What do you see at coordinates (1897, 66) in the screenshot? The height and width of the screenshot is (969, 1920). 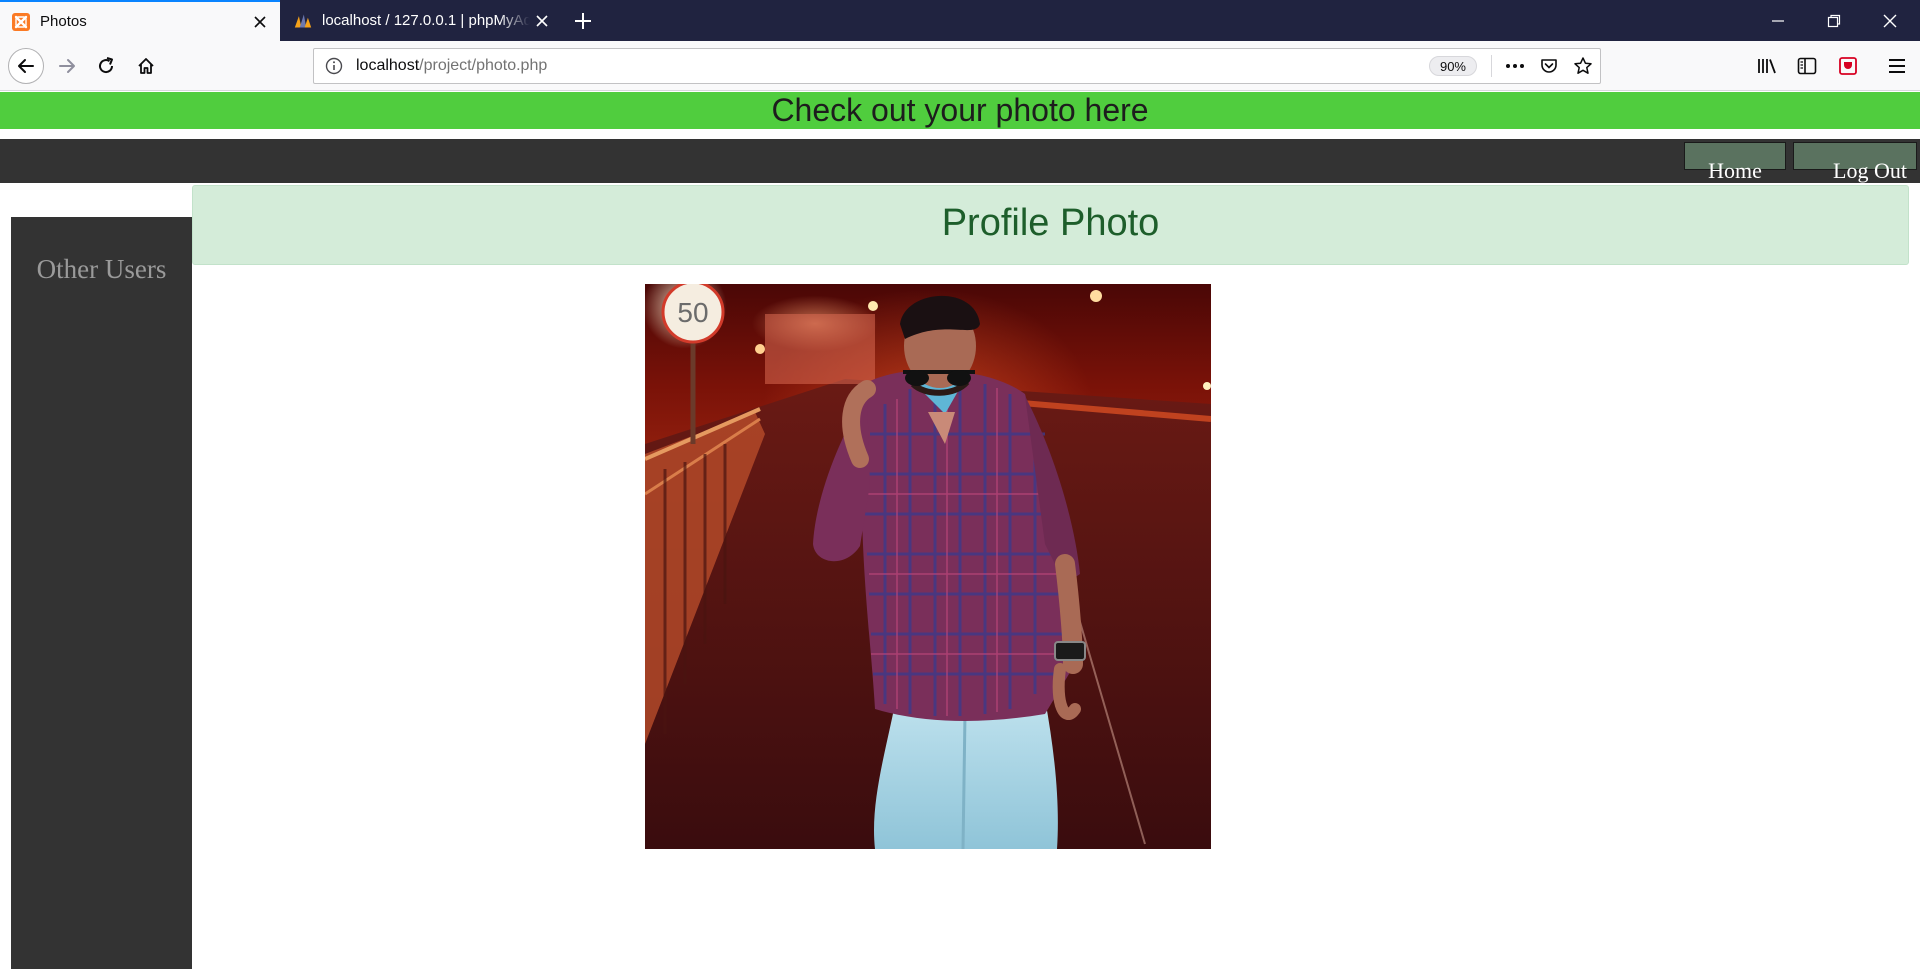 I see `menu-icon` at bounding box center [1897, 66].